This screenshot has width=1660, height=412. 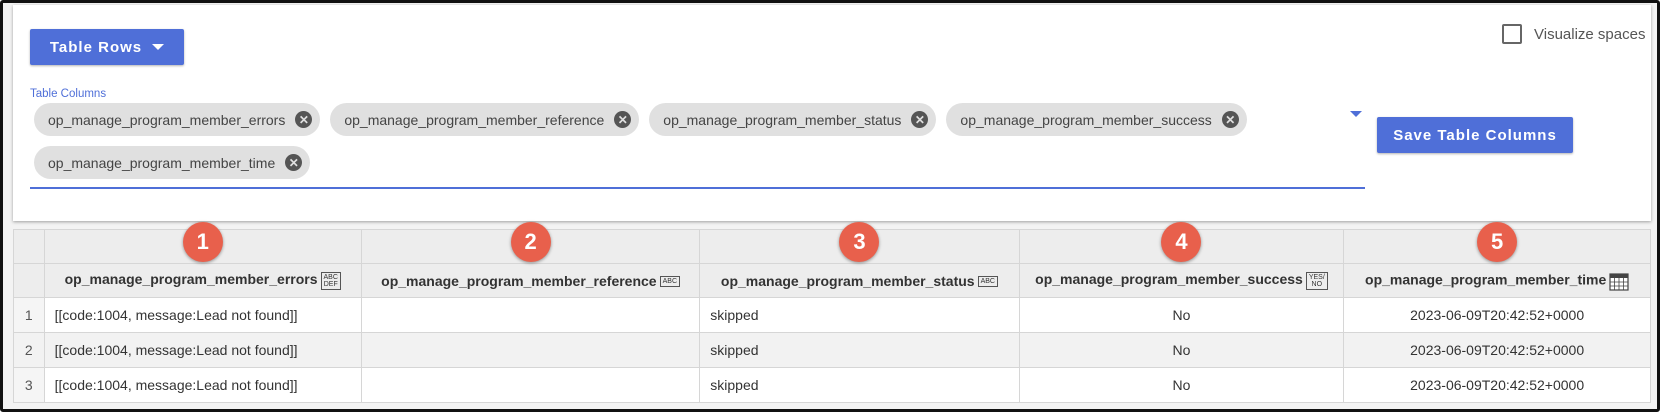 I want to click on column-chip-label: op_manage_program_member_success, so click(x=1086, y=119).